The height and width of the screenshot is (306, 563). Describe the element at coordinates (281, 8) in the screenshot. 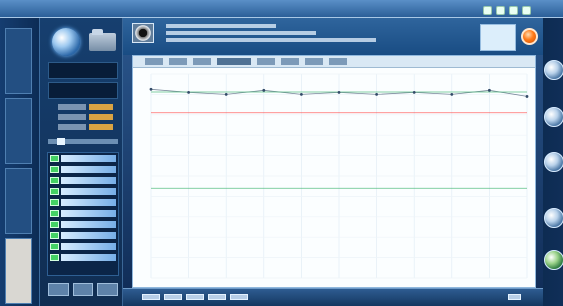

I see `window-title` at that location.